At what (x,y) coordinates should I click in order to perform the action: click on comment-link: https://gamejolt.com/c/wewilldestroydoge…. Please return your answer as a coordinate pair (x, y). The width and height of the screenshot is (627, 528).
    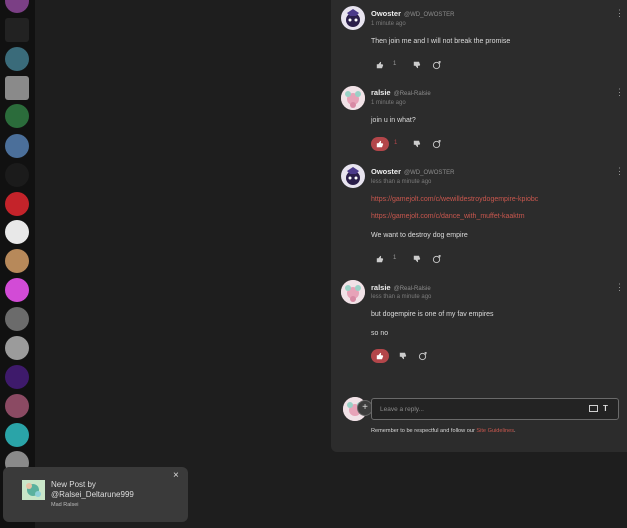
    Looking at the image, I should click on (454, 199).